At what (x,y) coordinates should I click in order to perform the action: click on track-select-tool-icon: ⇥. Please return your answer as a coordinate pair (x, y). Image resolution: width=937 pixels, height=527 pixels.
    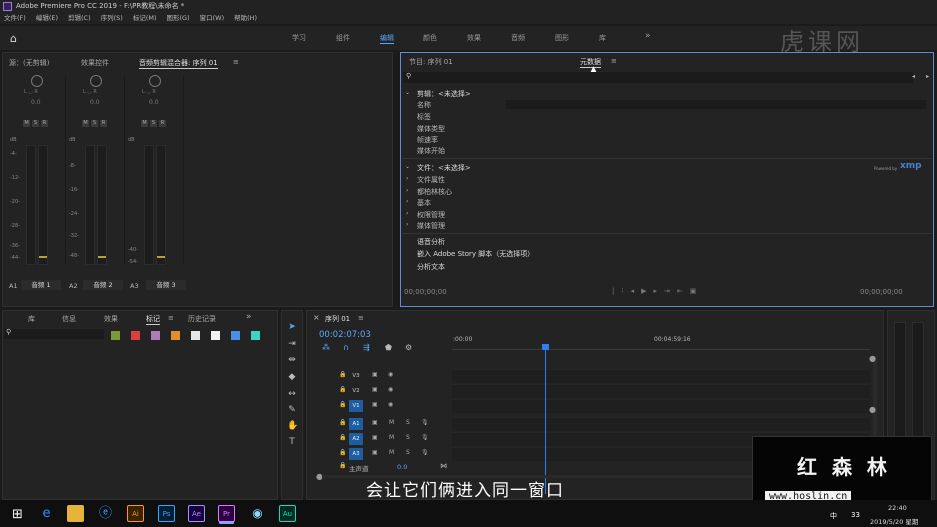
    Looking at the image, I should click on (292, 344).